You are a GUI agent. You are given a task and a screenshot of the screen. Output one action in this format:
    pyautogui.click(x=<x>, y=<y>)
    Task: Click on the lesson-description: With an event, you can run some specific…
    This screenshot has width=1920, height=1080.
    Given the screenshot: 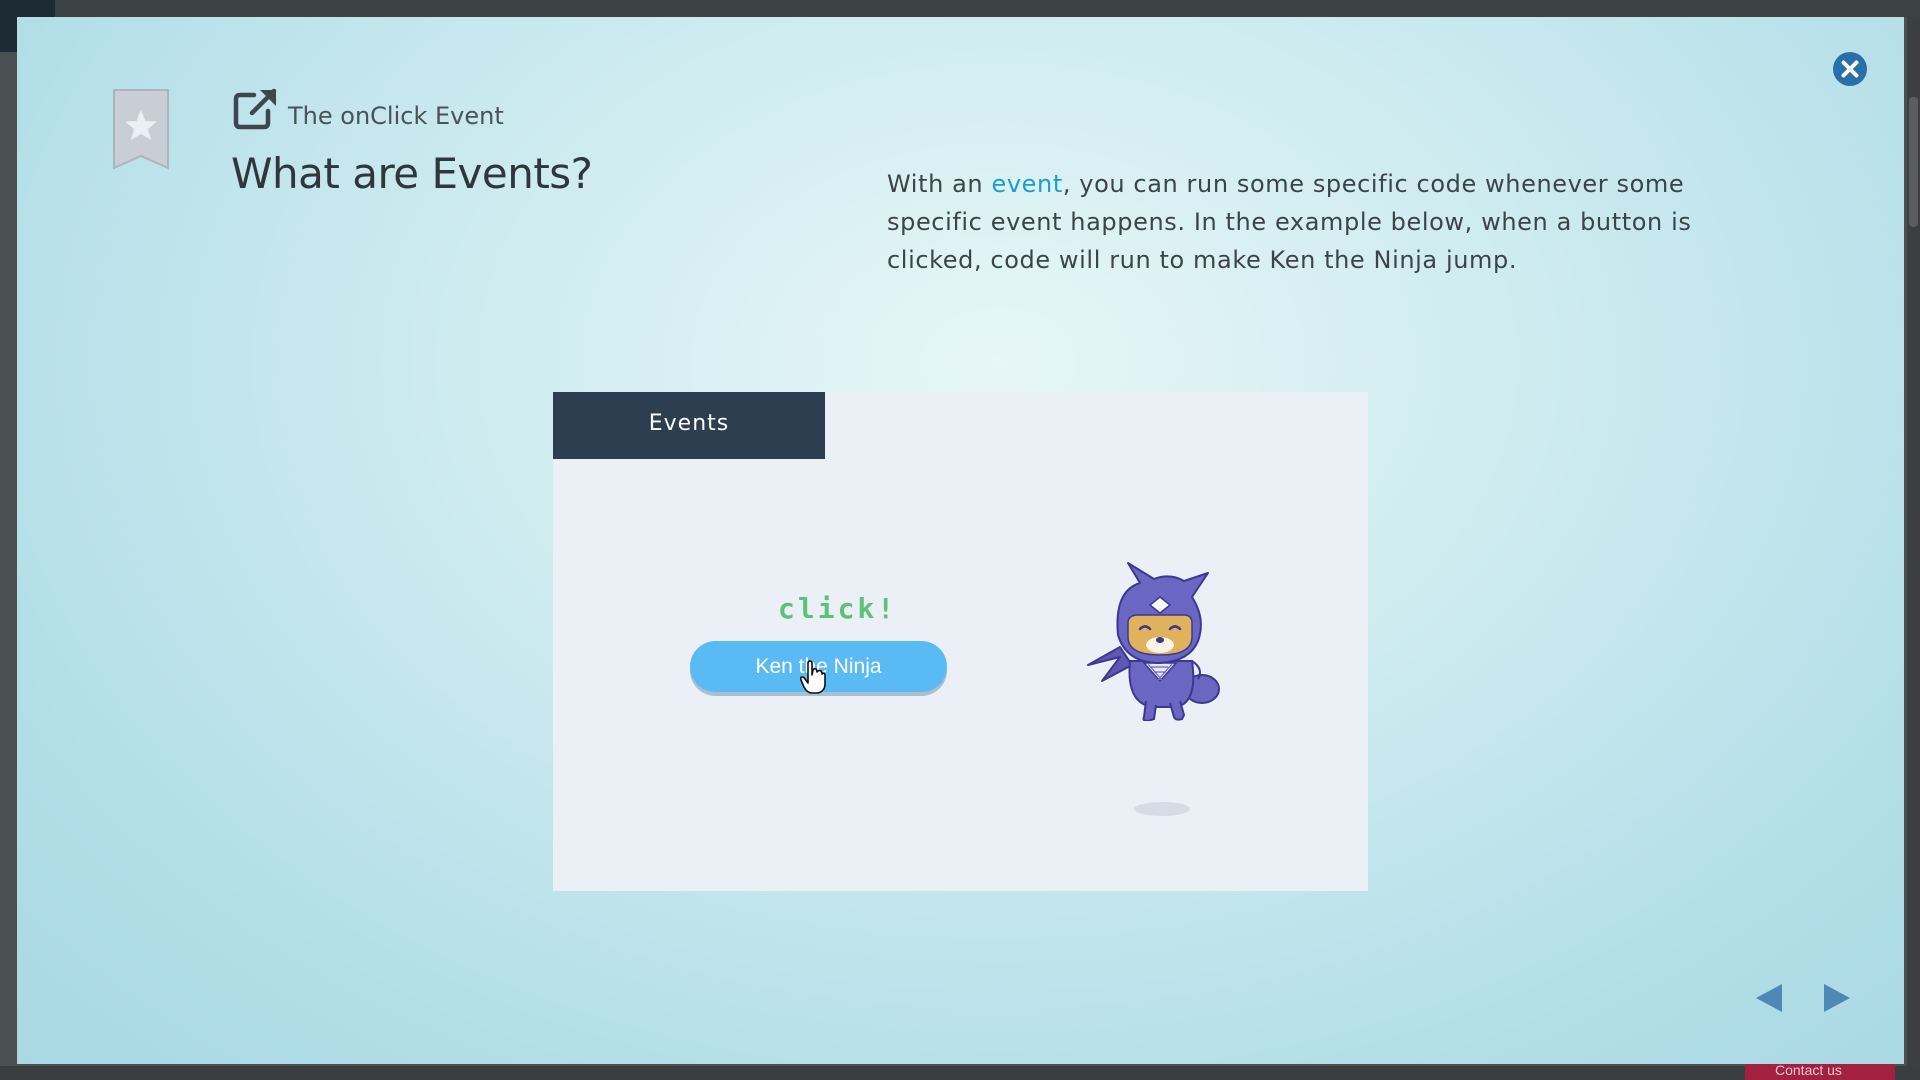 What is the action you would take?
    pyautogui.click(x=1337, y=222)
    